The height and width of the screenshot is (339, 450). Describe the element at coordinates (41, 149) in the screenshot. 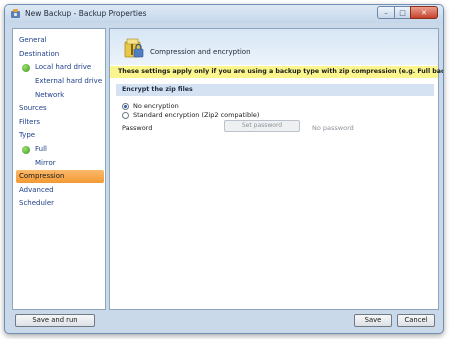

I see `sidebar-item-label: Full` at that location.